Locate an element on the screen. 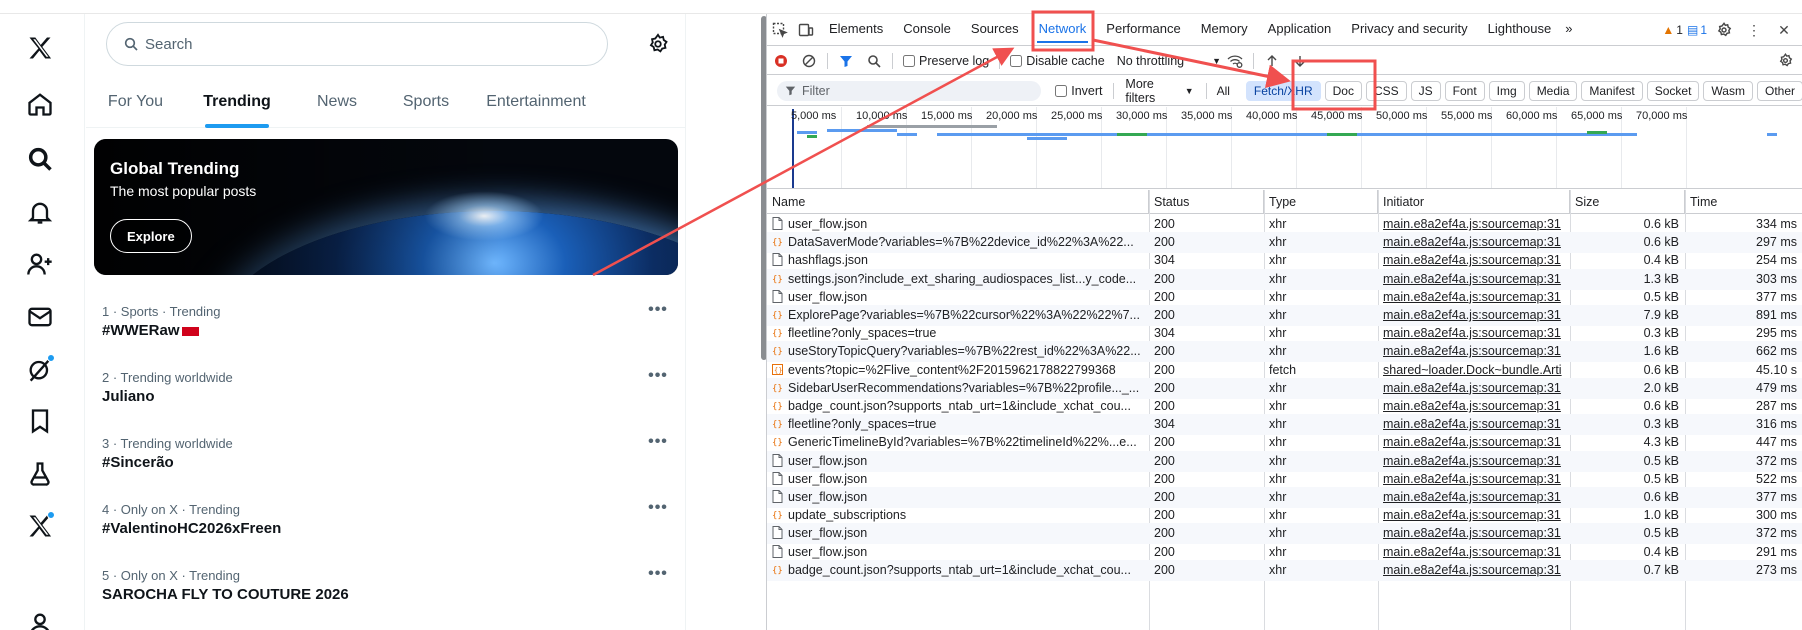 The image size is (1802, 630). inspect-element-icon is located at coordinates (780, 30).